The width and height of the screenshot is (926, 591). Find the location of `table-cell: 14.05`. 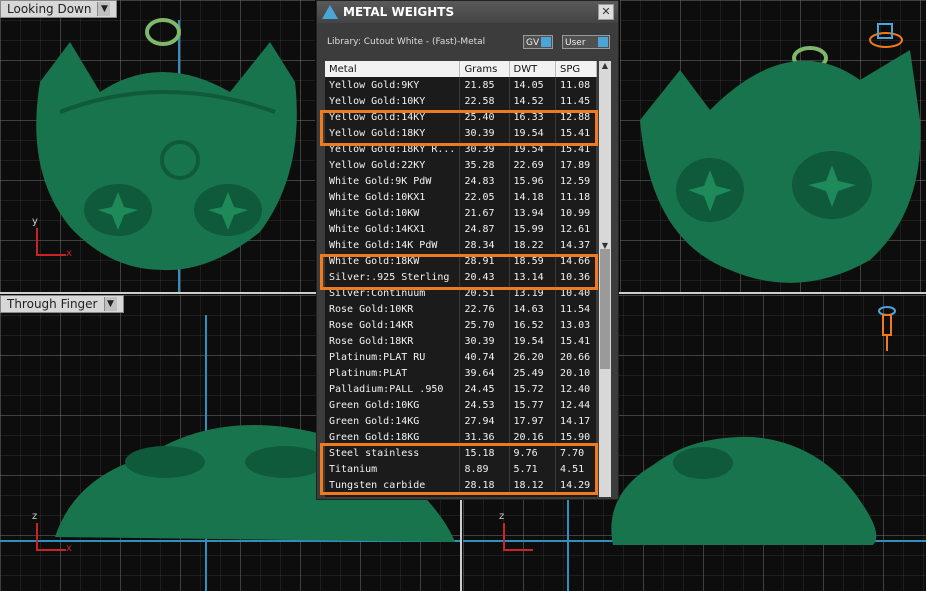

table-cell: 14.05 is located at coordinates (533, 85).